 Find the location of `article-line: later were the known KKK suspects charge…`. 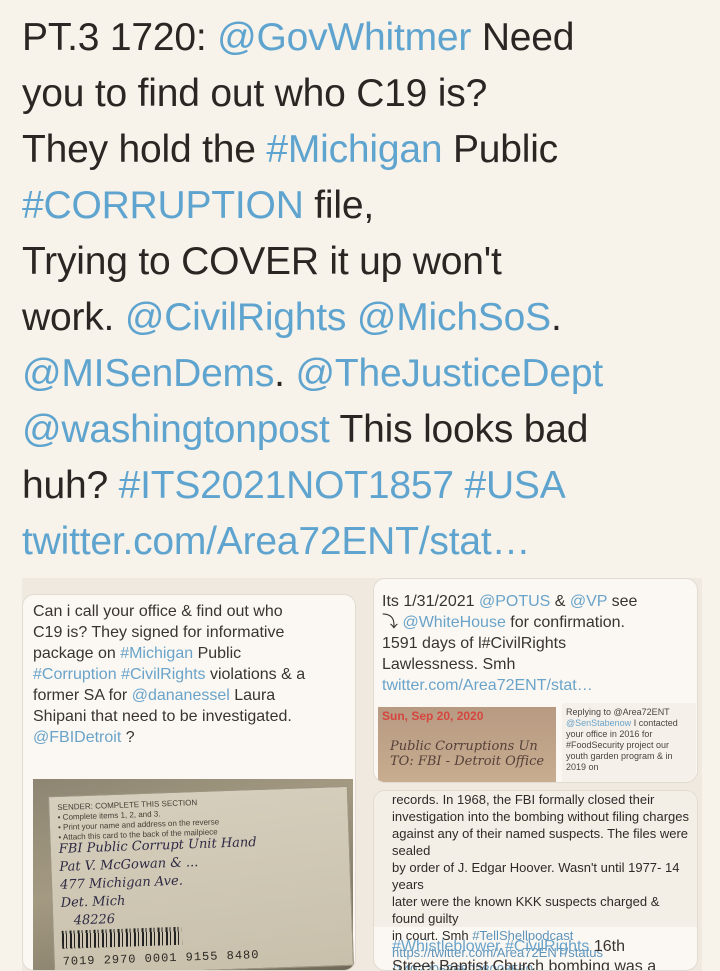

article-line: later were the known KKK suspects charge… is located at coordinates (526, 910).